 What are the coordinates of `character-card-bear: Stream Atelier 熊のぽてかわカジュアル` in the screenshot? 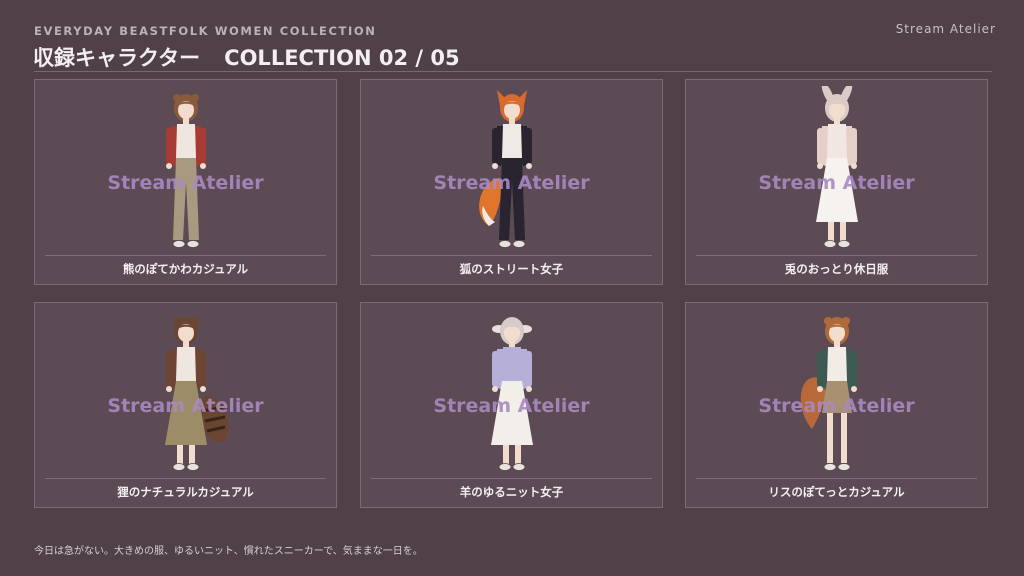 It's located at (185, 182).